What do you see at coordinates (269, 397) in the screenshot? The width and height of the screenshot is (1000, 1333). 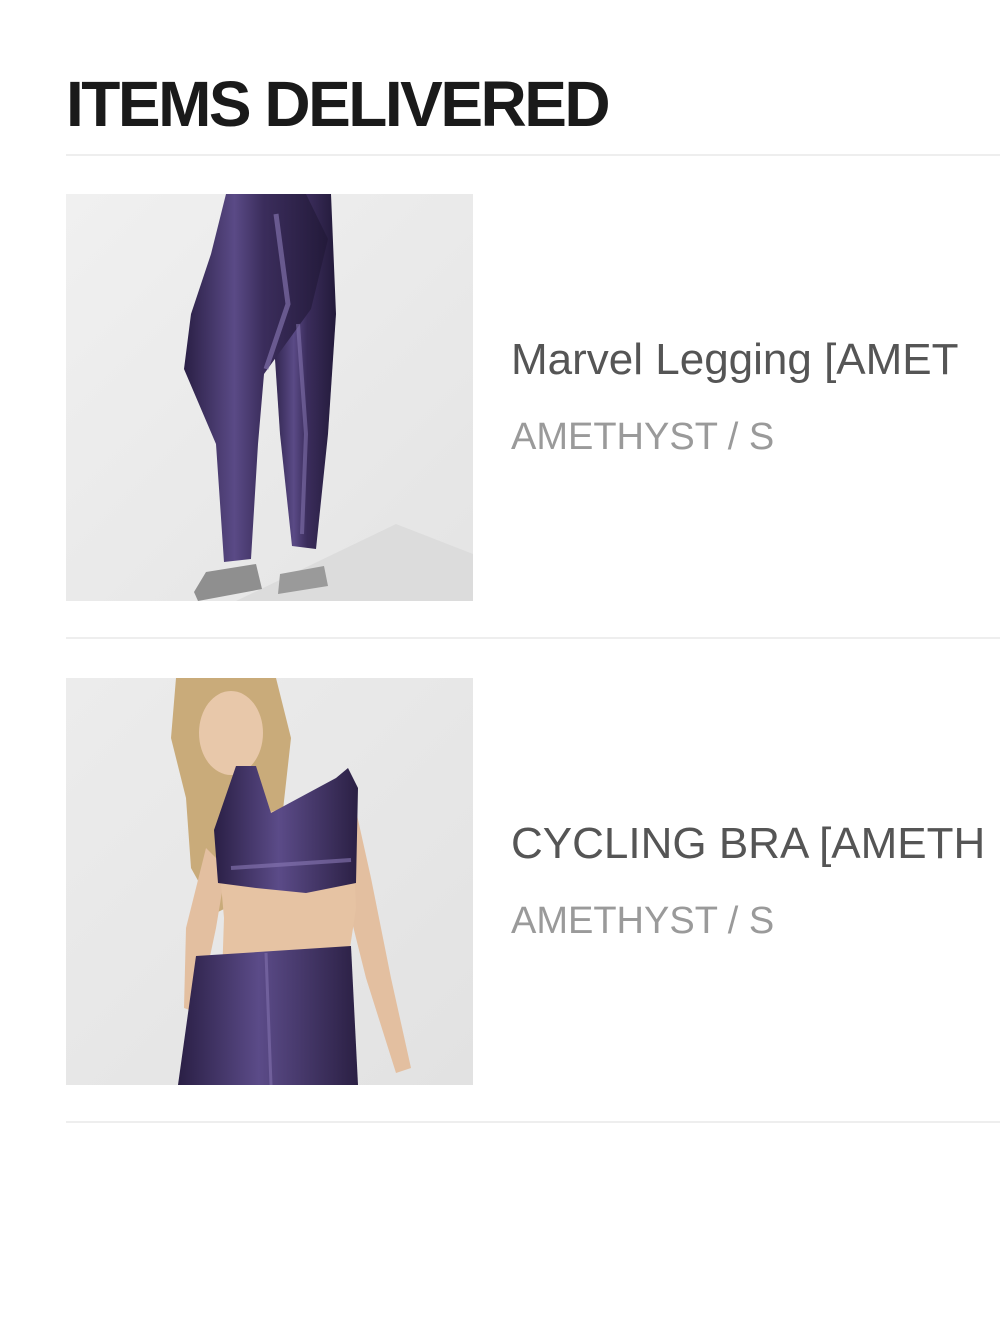 I see `product-image-leggings` at bounding box center [269, 397].